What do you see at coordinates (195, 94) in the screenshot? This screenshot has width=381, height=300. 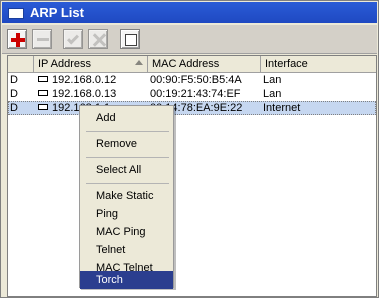 I see `row-mac: 00:19:21:43:74:EF` at bounding box center [195, 94].